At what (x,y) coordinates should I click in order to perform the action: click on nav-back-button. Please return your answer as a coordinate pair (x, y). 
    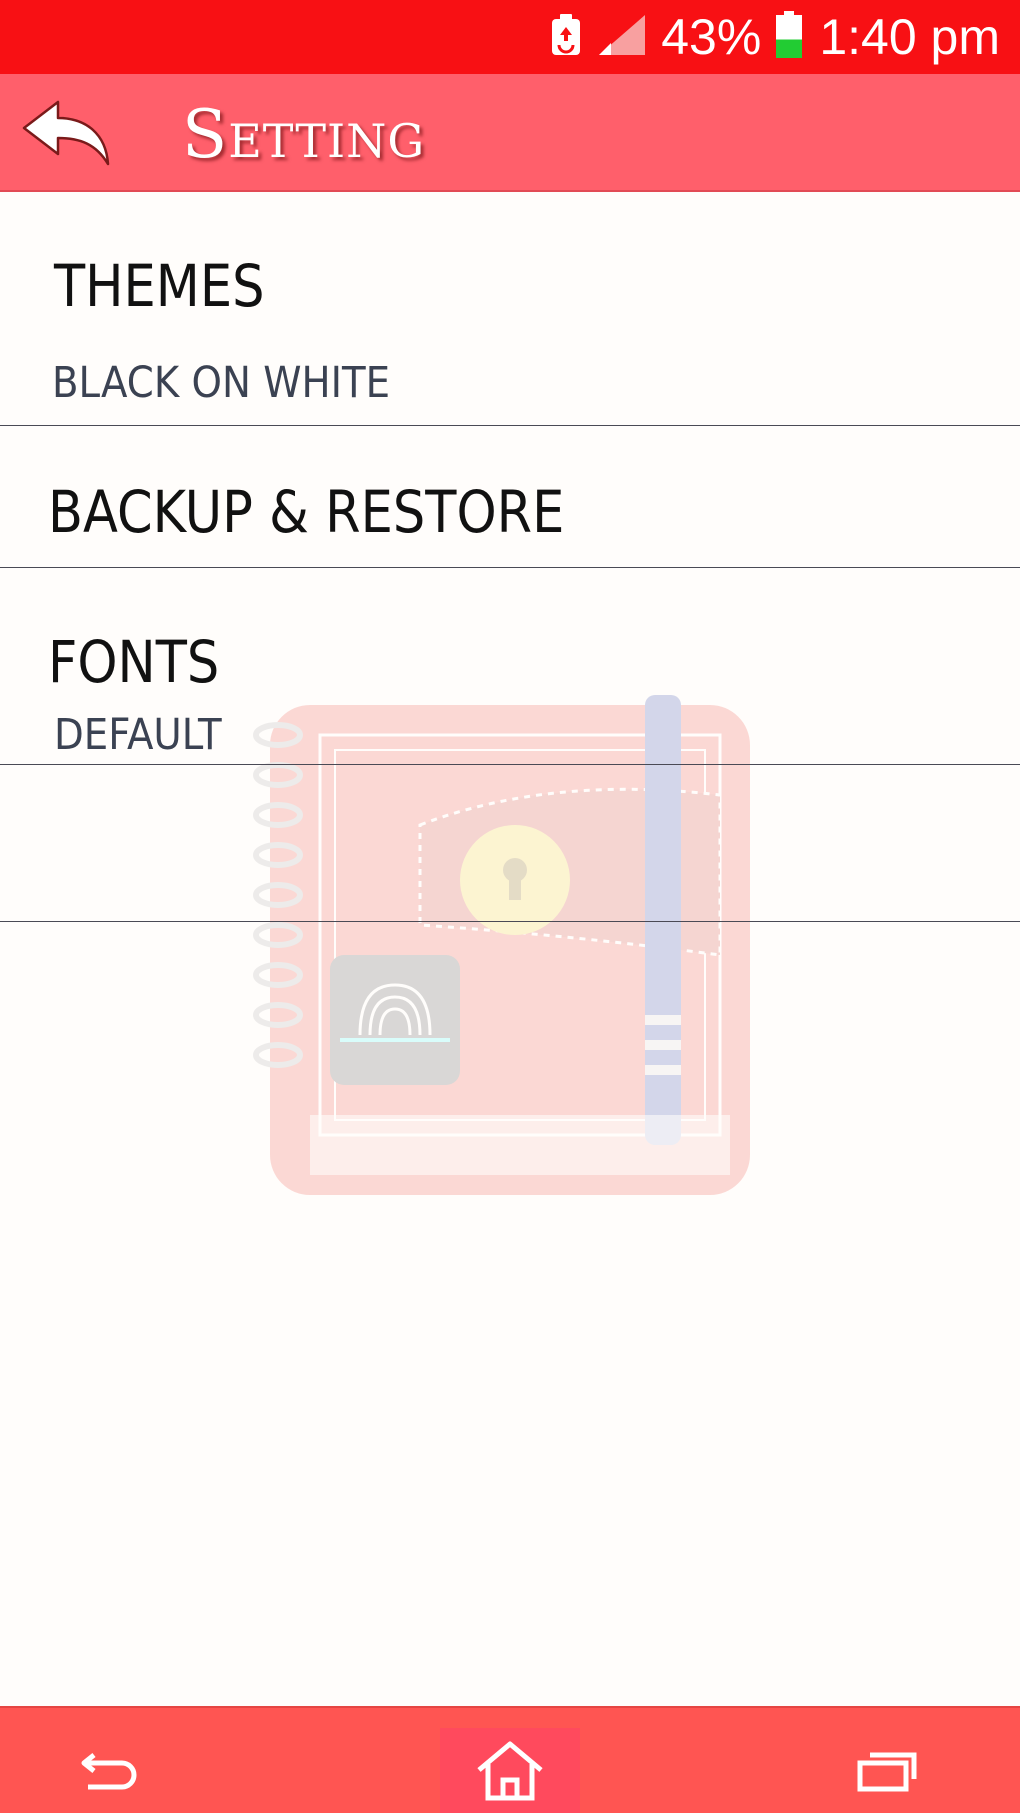
    Looking at the image, I should click on (110, 1770).